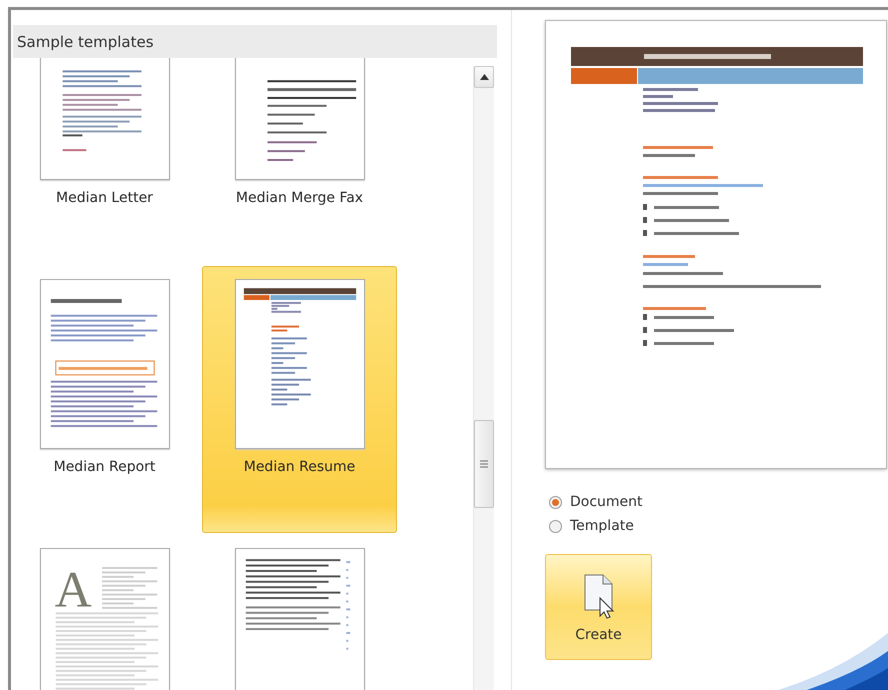 This screenshot has height=690, width=888. What do you see at coordinates (106, 612) in the screenshot?
I see `template-tile: A` at bounding box center [106, 612].